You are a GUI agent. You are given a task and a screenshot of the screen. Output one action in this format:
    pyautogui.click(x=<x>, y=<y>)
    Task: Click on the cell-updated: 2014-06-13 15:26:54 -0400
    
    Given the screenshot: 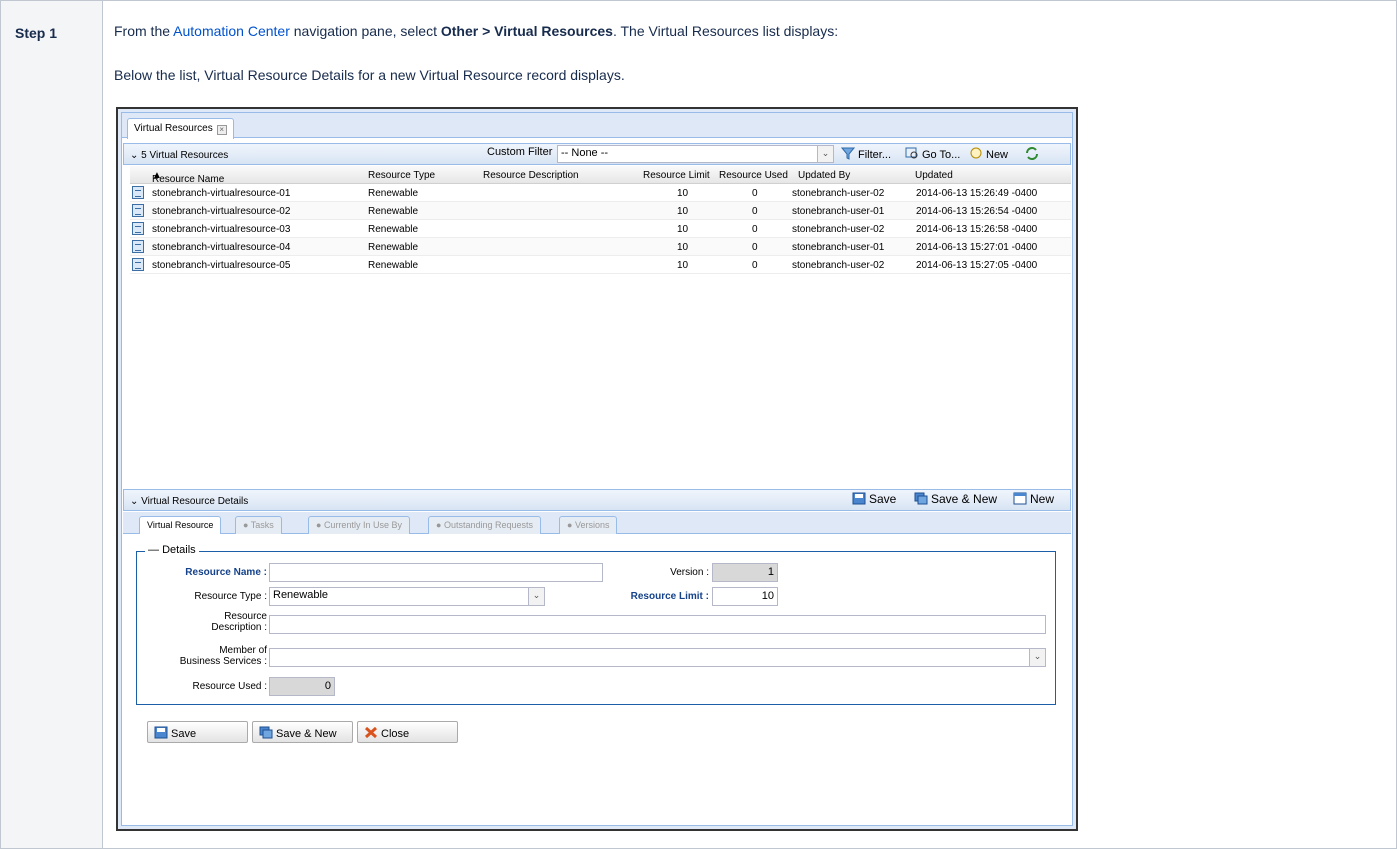 What is the action you would take?
    pyautogui.click(x=977, y=211)
    